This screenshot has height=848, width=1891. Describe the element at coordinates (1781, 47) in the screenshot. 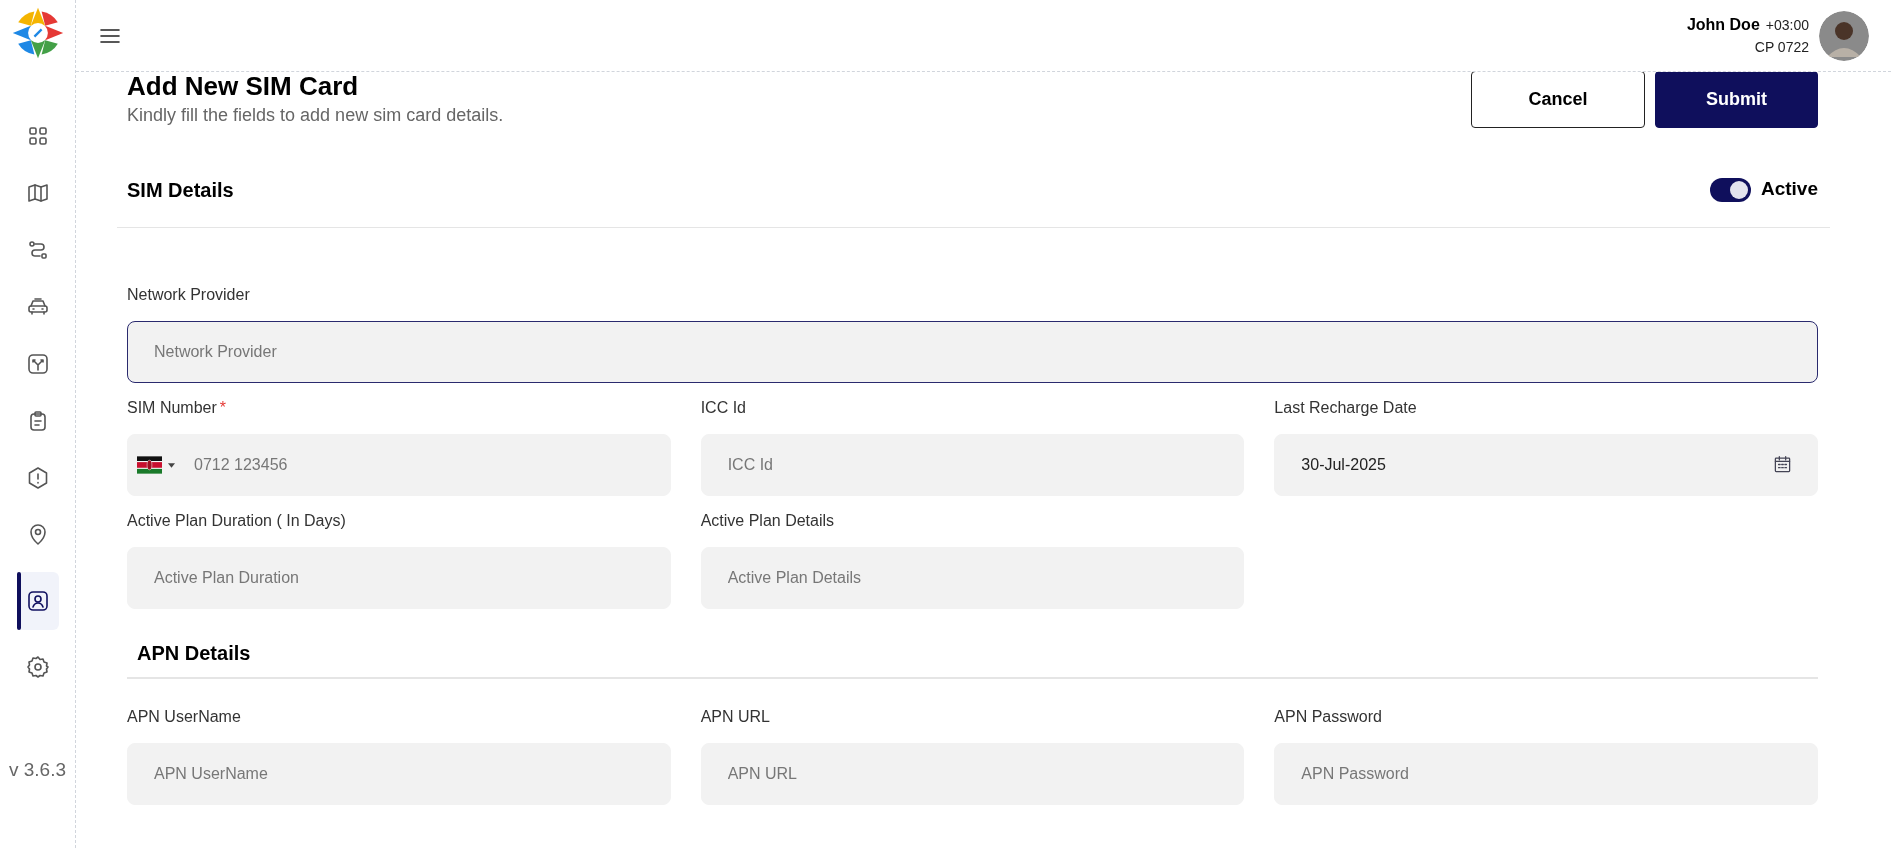

I see `company-label: CP 0722` at that location.